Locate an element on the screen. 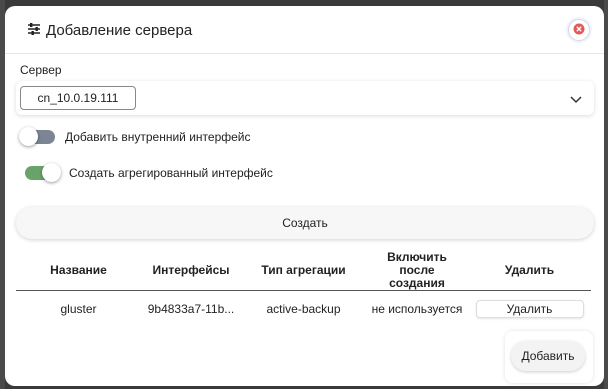  dialog-title: Добавление сервера is located at coordinates (109, 30).